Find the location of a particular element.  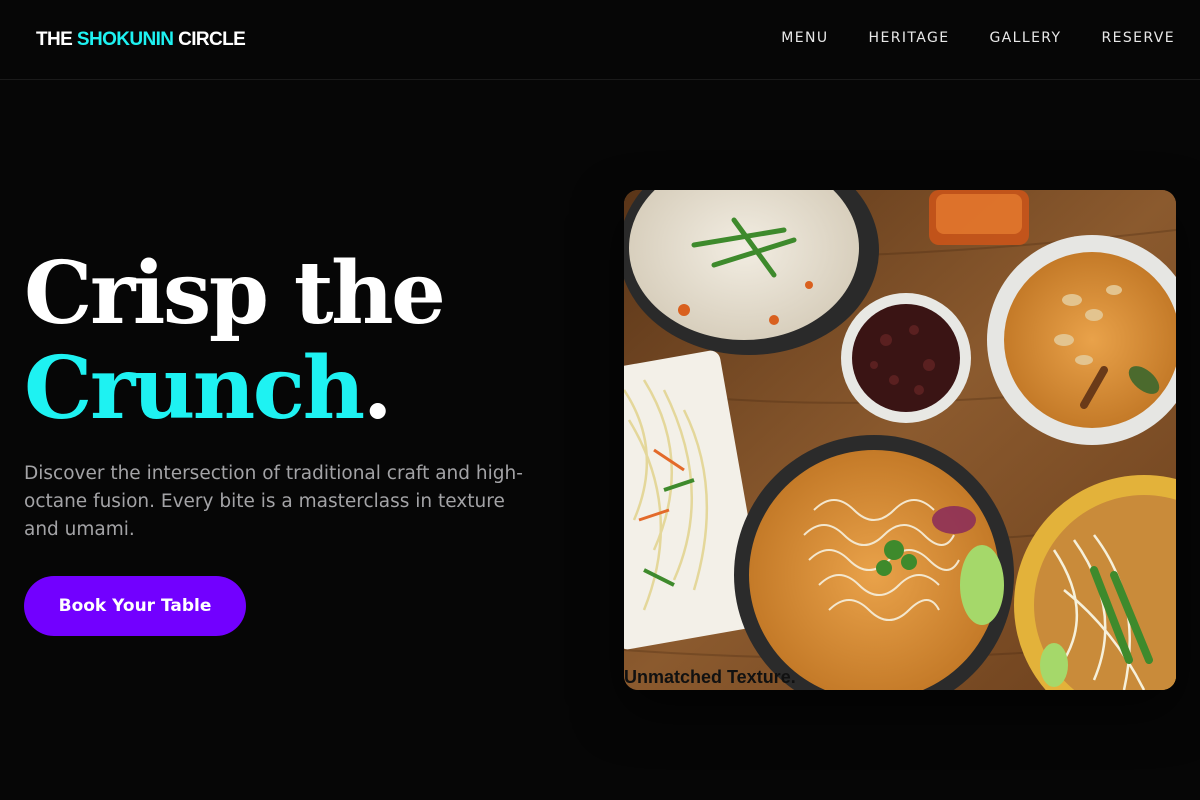

drink-glass is located at coordinates (979, 217).